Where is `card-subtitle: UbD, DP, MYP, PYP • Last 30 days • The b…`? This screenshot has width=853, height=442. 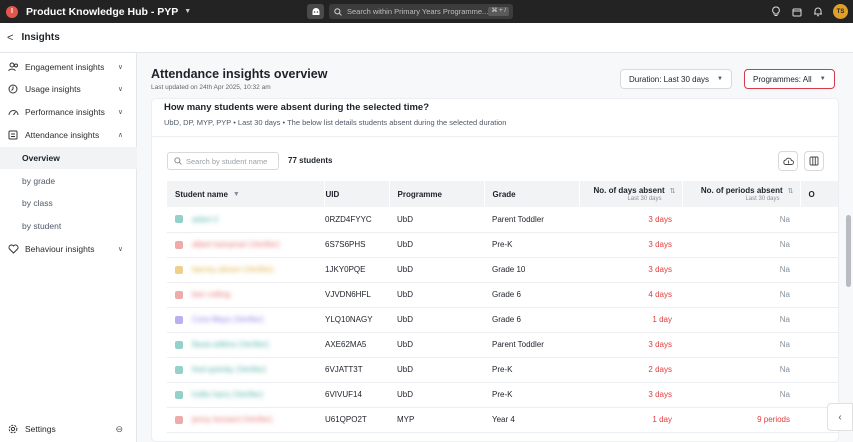
card-subtitle: UbD, DP, MYP, PYP • Last 30 days • The b… is located at coordinates (335, 122).